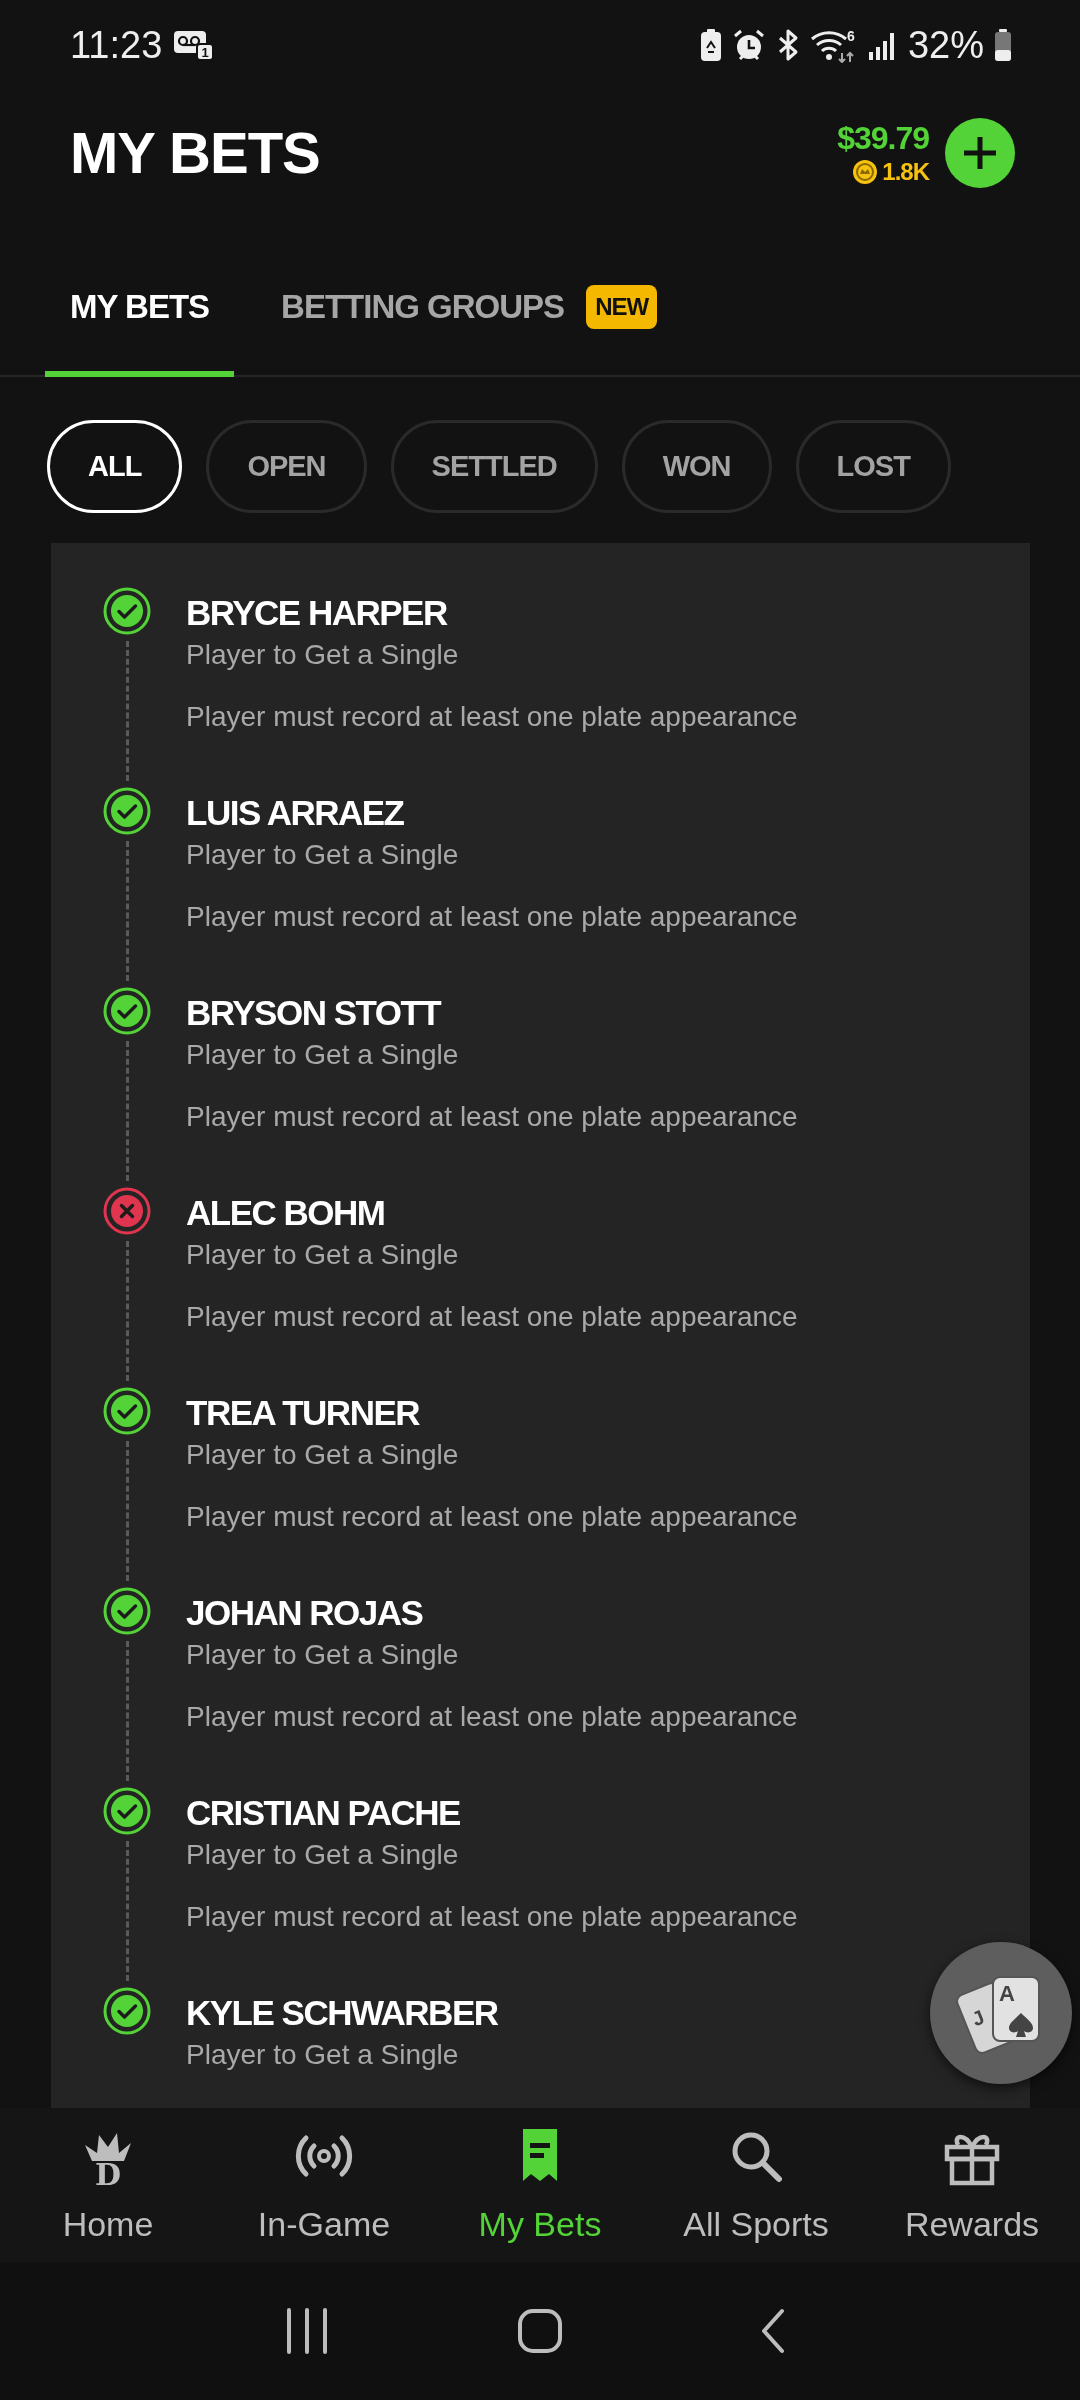 This screenshot has height=2400, width=1080. I want to click on nav-tab: Rewards, so click(972, 2185).